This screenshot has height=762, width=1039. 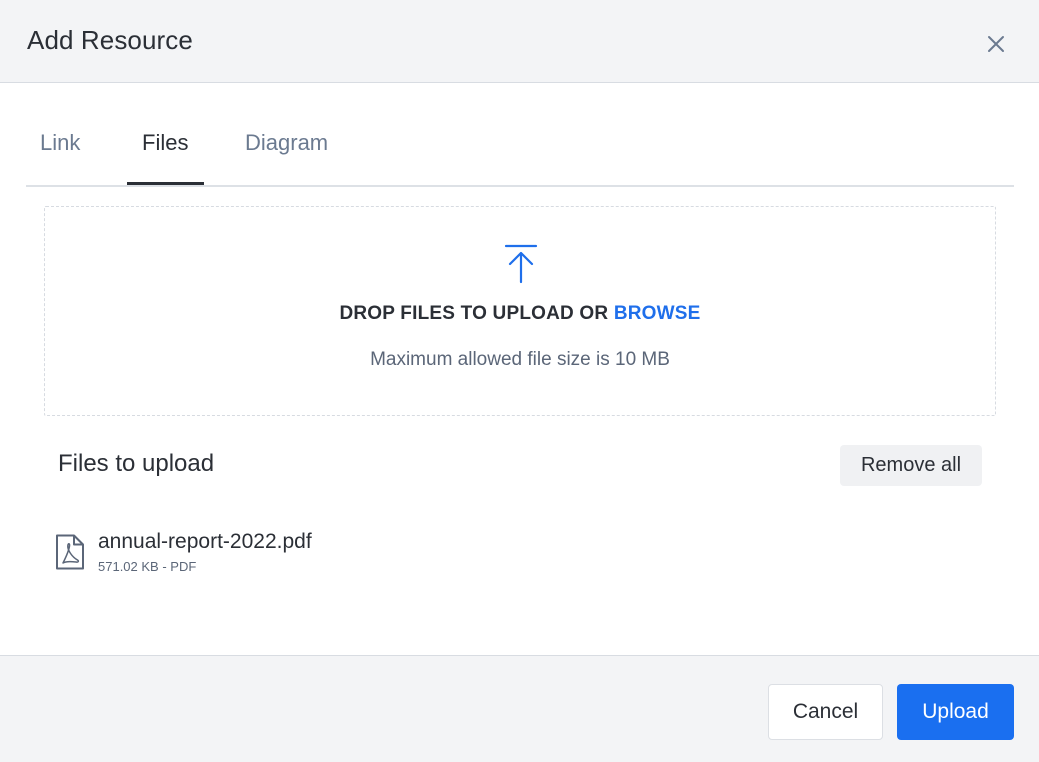 What do you see at coordinates (354, 555) in the screenshot?
I see `list-item: annual-report-2022.pdf 571.02 KB - PDF` at bounding box center [354, 555].